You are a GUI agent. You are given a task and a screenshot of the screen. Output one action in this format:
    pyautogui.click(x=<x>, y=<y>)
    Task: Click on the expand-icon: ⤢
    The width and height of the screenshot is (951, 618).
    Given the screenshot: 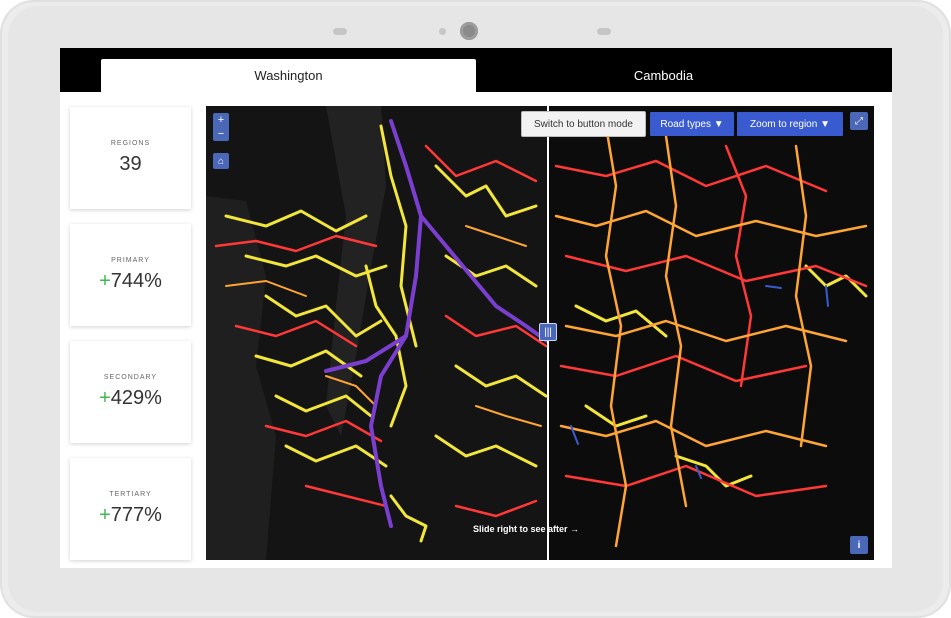 What is the action you would take?
    pyautogui.click(x=859, y=121)
    